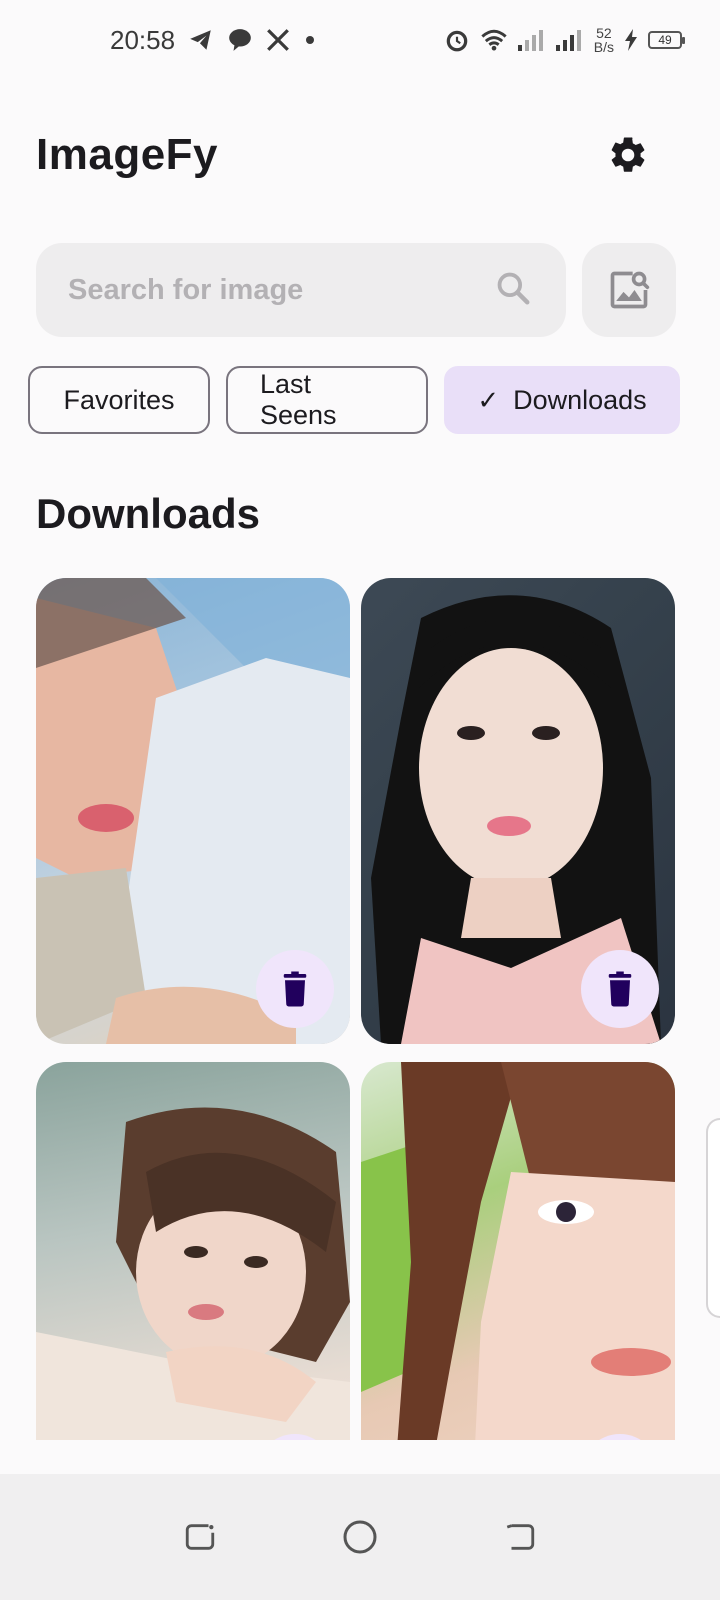 This screenshot has width=720, height=1600. Describe the element at coordinates (143, 39) in the screenshot. I see `status-time: 20:58` at that location.